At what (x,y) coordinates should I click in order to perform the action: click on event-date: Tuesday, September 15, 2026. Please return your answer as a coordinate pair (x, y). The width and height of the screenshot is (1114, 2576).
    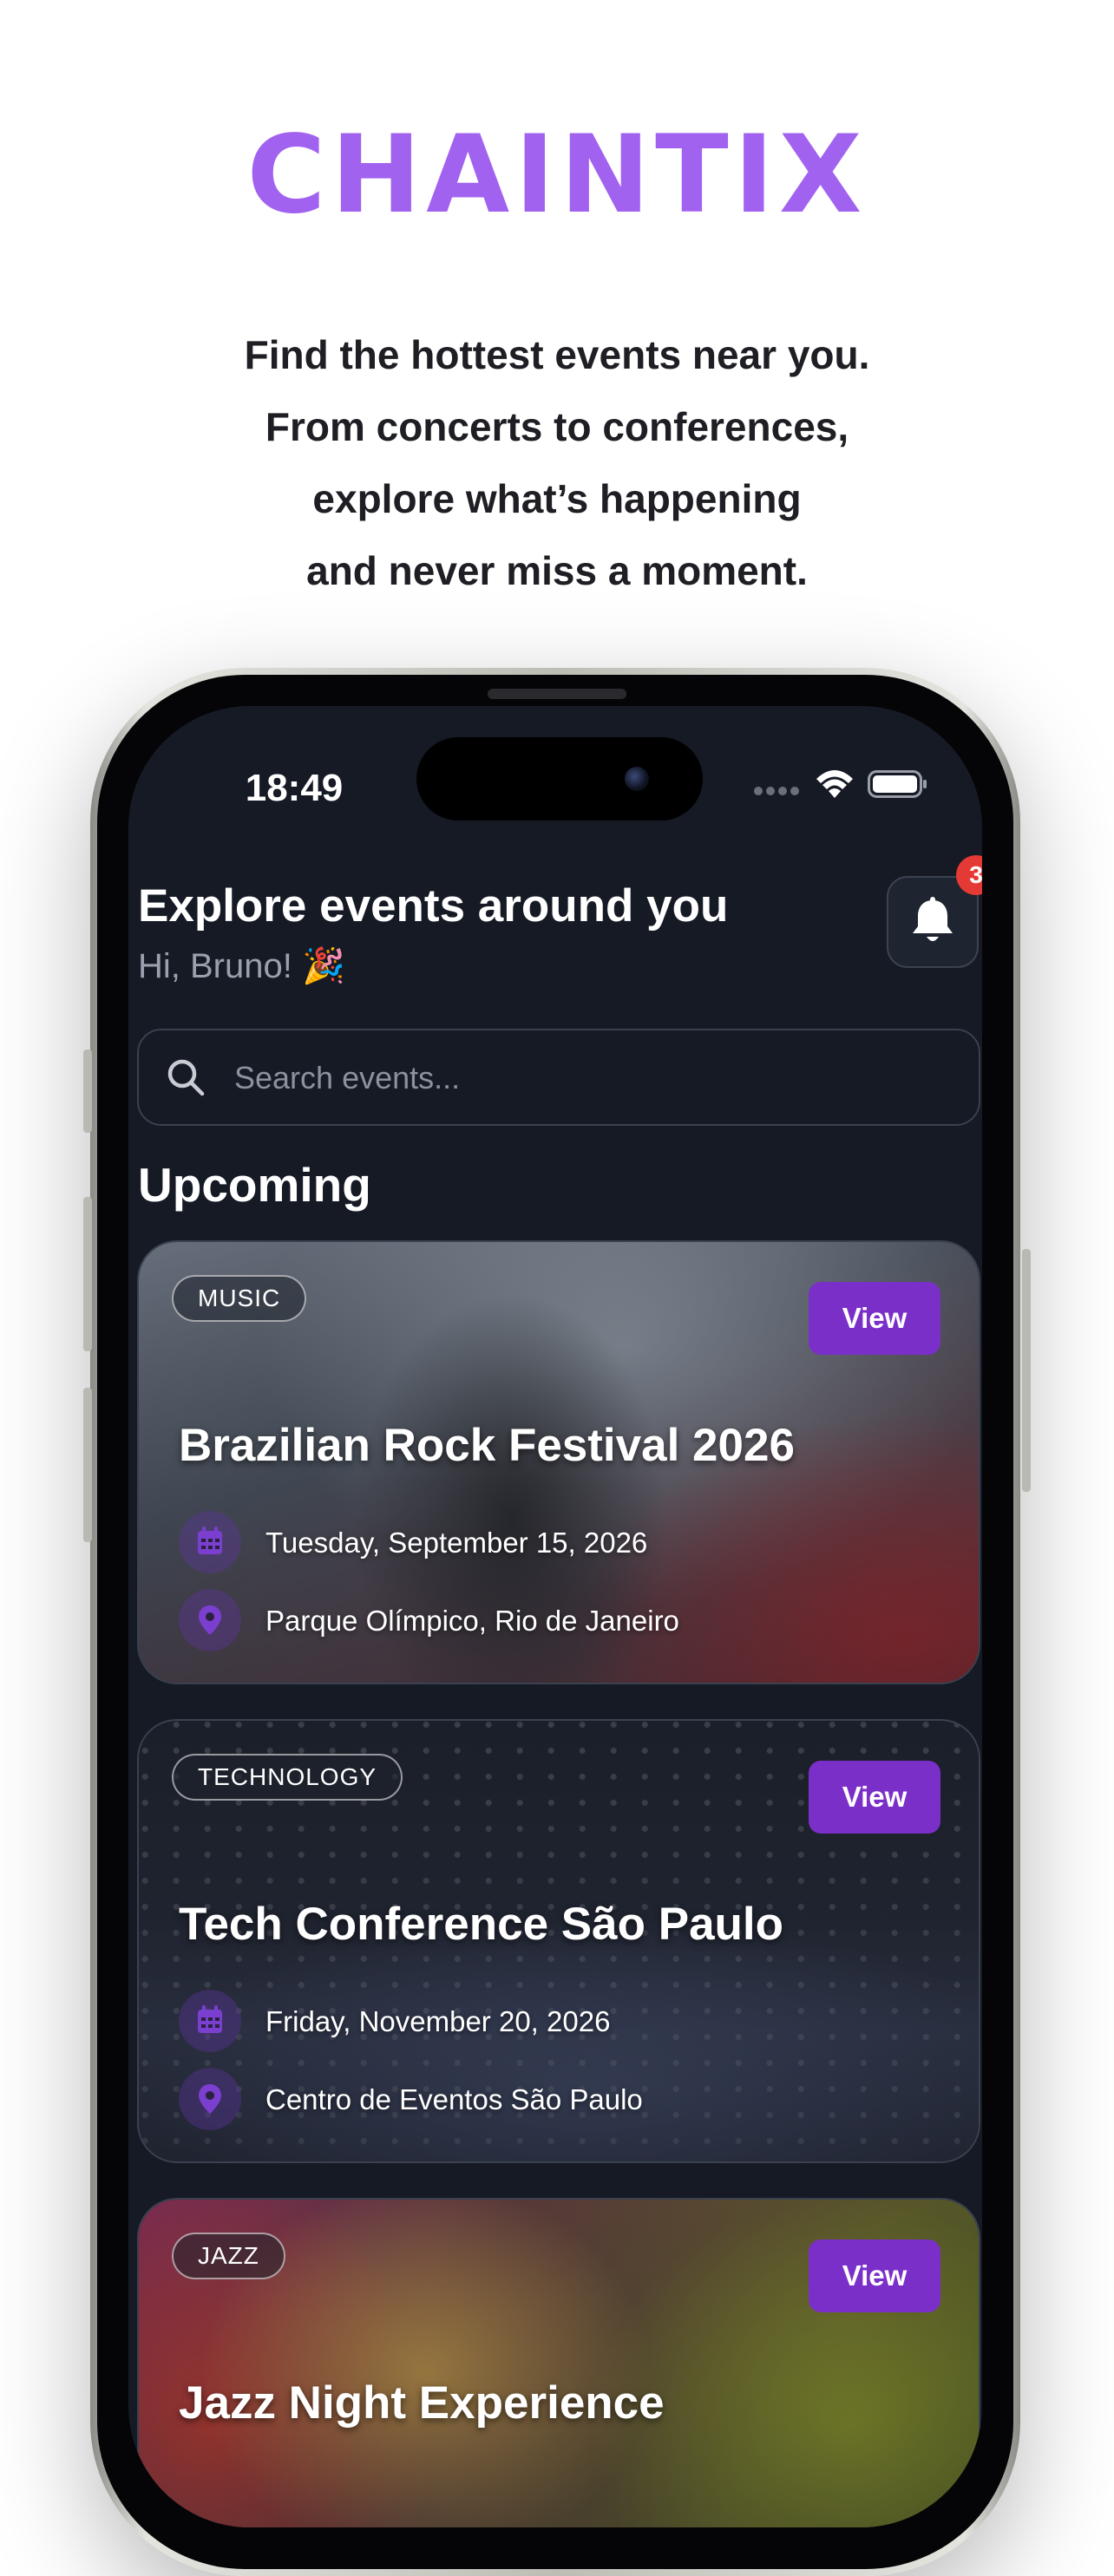
    Looking at the image, I should click on (457, 1543).